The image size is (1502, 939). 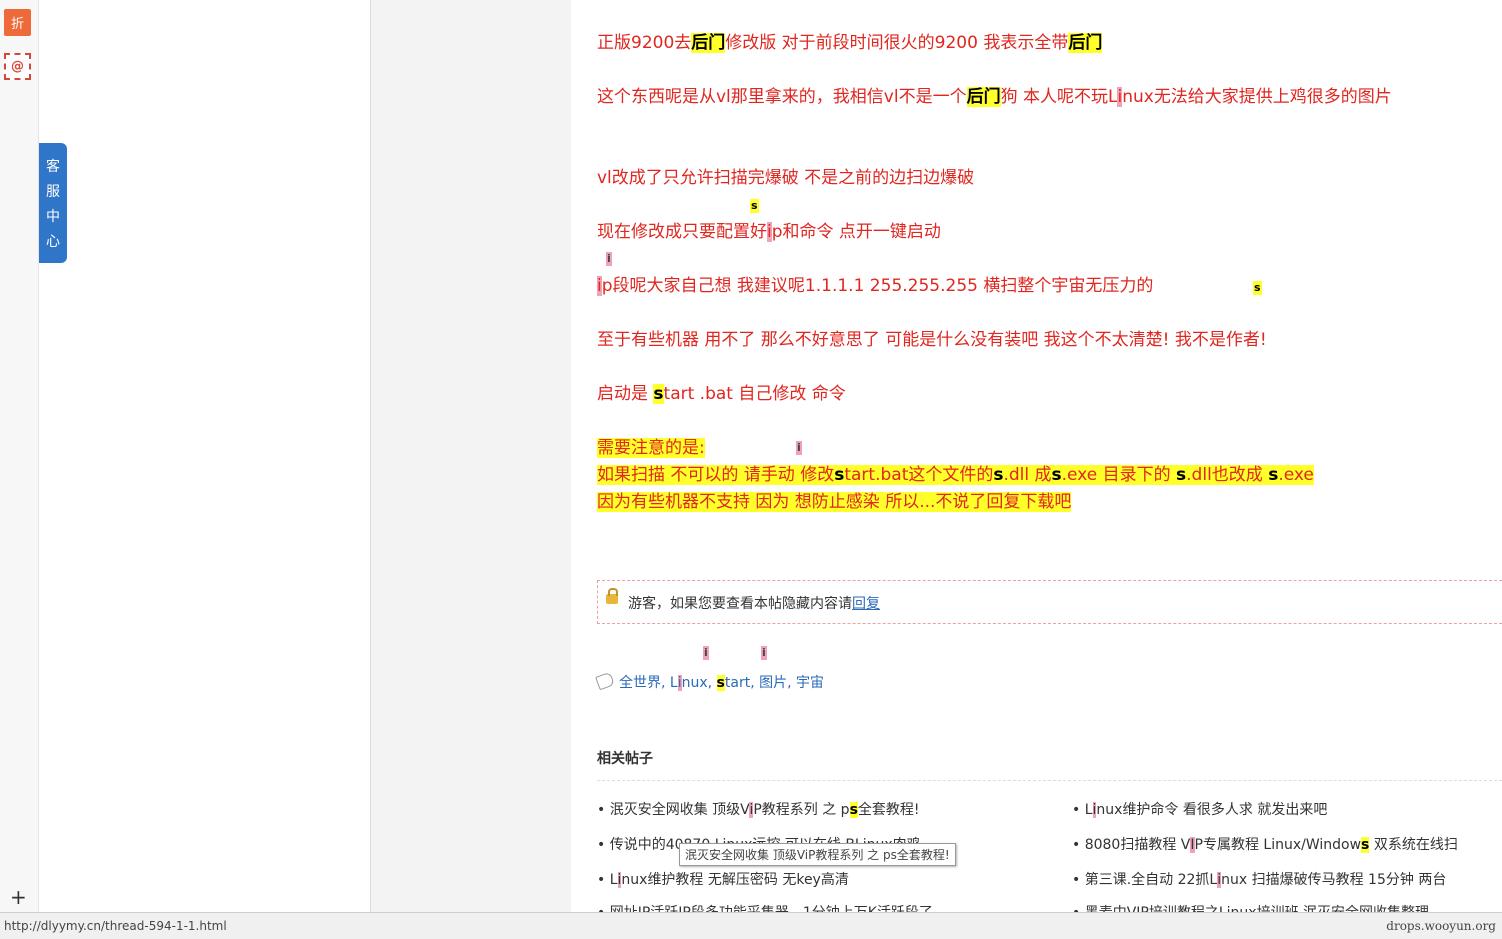 What do you see at coordinates (773, 683) in the screenshot?
I see `tag-link: 图片` at bounding box center [773, 683].